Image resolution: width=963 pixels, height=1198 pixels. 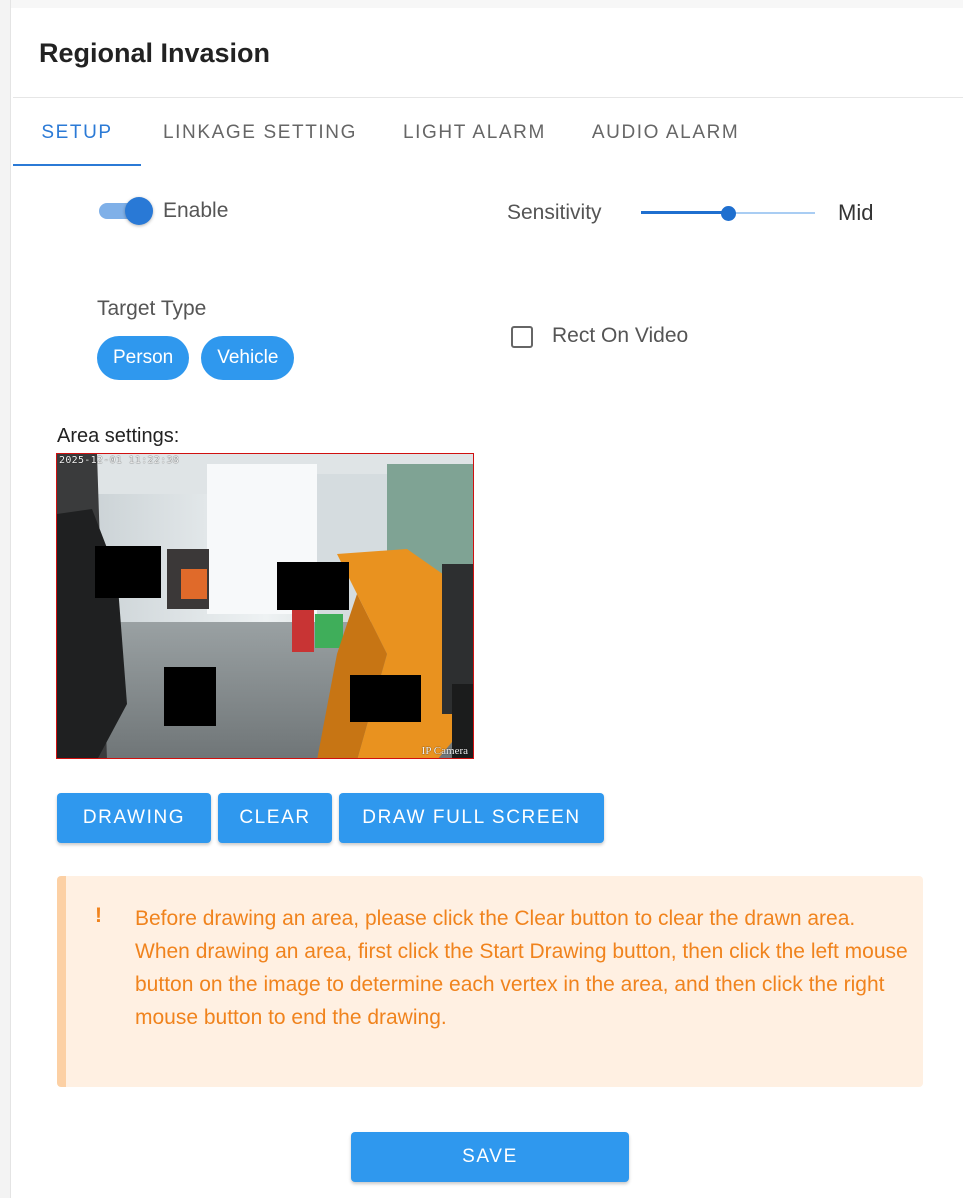 I want to click on chip-person: Person, so click(x=143, y=358).